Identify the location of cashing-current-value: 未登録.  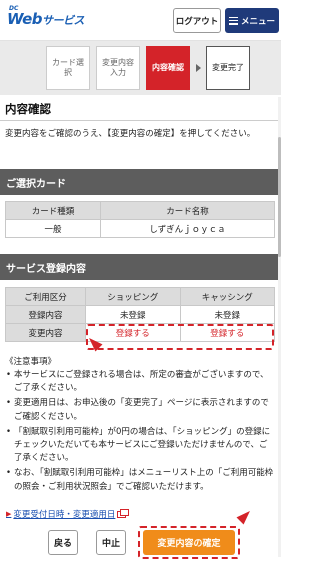
(227, 314).